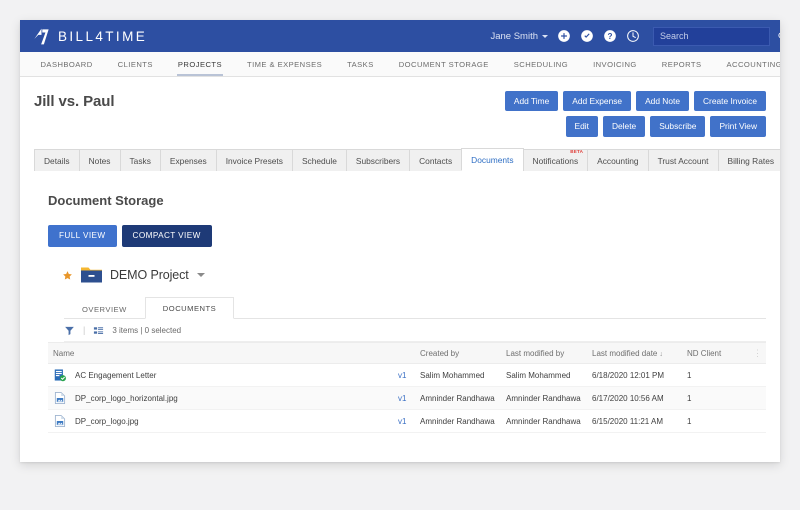 Image resolution: width=800 pixels, height=510 pixels. I want to click on tab-notifications: Notifications BETA, so click(555, 159).